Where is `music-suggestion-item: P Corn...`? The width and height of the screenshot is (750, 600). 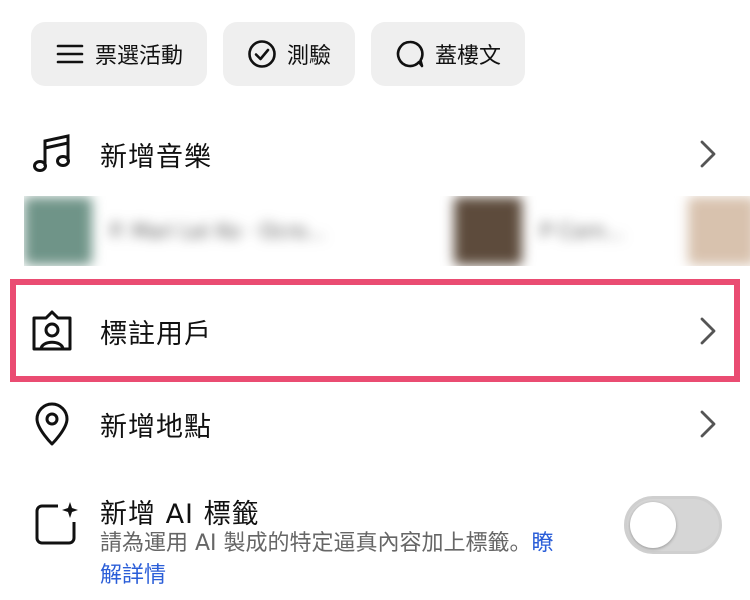
music-suggestion-item: P Corn... is located at coordinates (539, 231).